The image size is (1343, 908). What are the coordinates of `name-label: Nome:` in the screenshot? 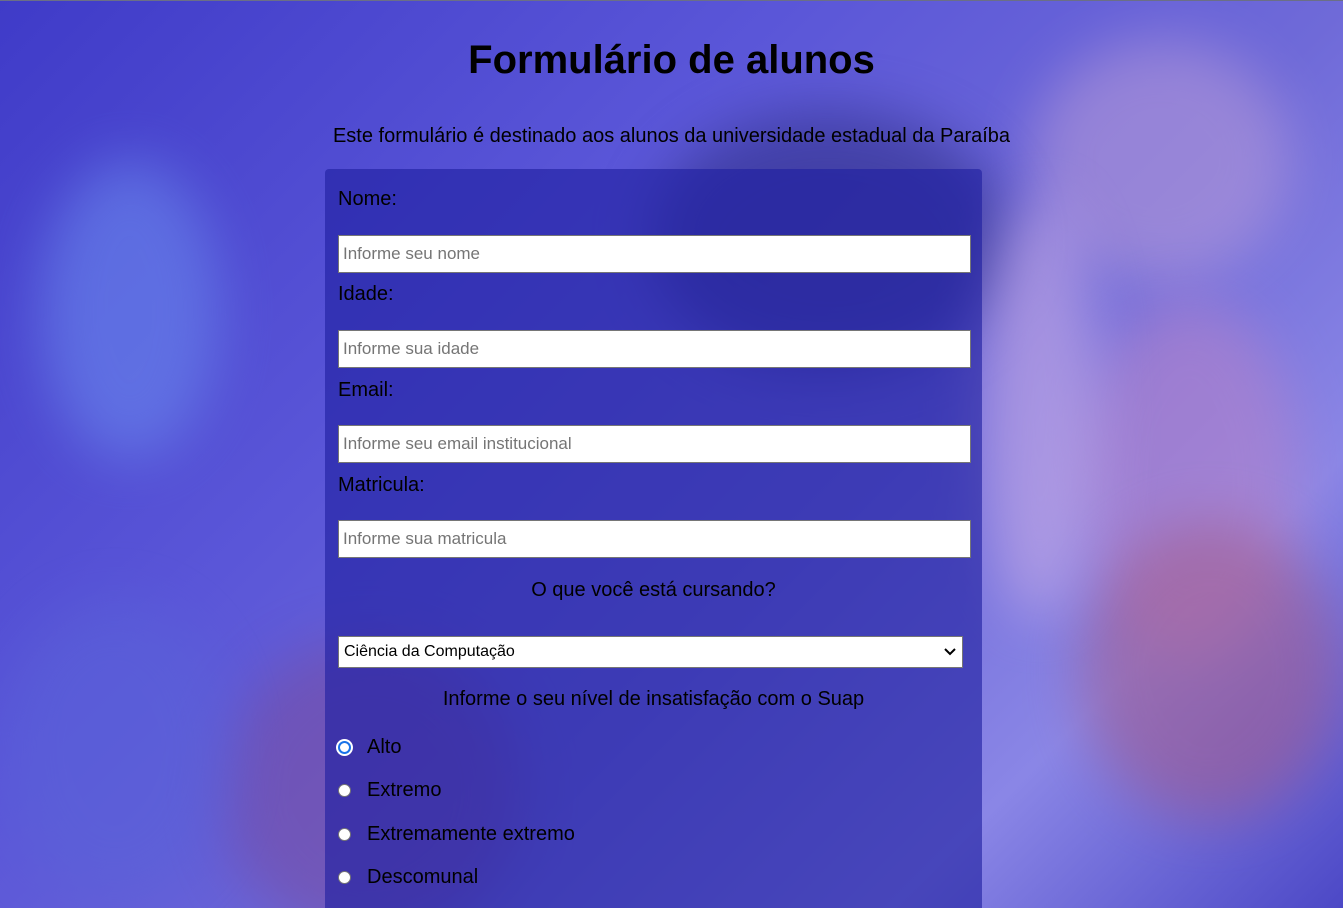 It's located at (367, 199).